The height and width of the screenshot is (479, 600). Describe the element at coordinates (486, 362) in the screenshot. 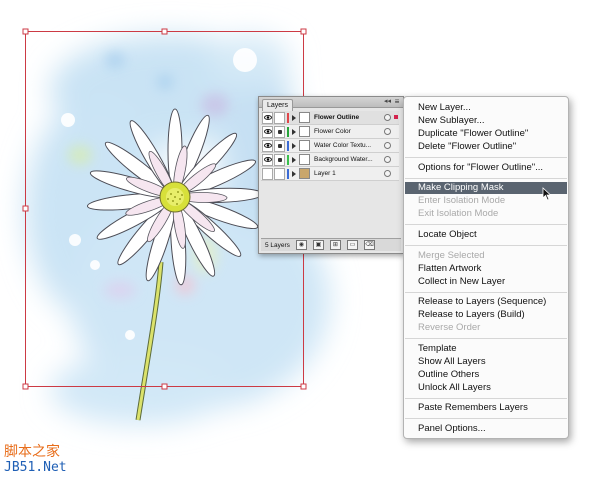

I see `menu-item-show-all-layers: Show All Layers` at that location.